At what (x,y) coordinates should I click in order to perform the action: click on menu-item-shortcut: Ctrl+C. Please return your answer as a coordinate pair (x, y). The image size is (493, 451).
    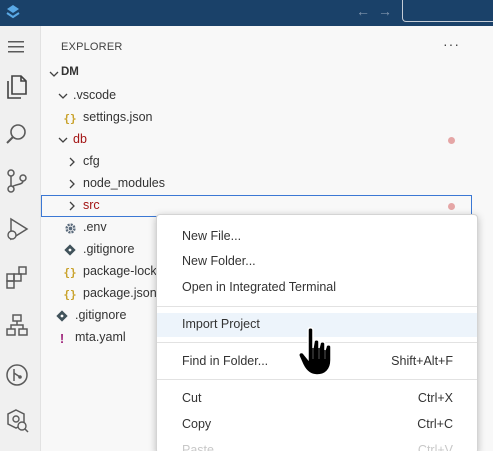
    Looking at the image, I should click on (435, 424).